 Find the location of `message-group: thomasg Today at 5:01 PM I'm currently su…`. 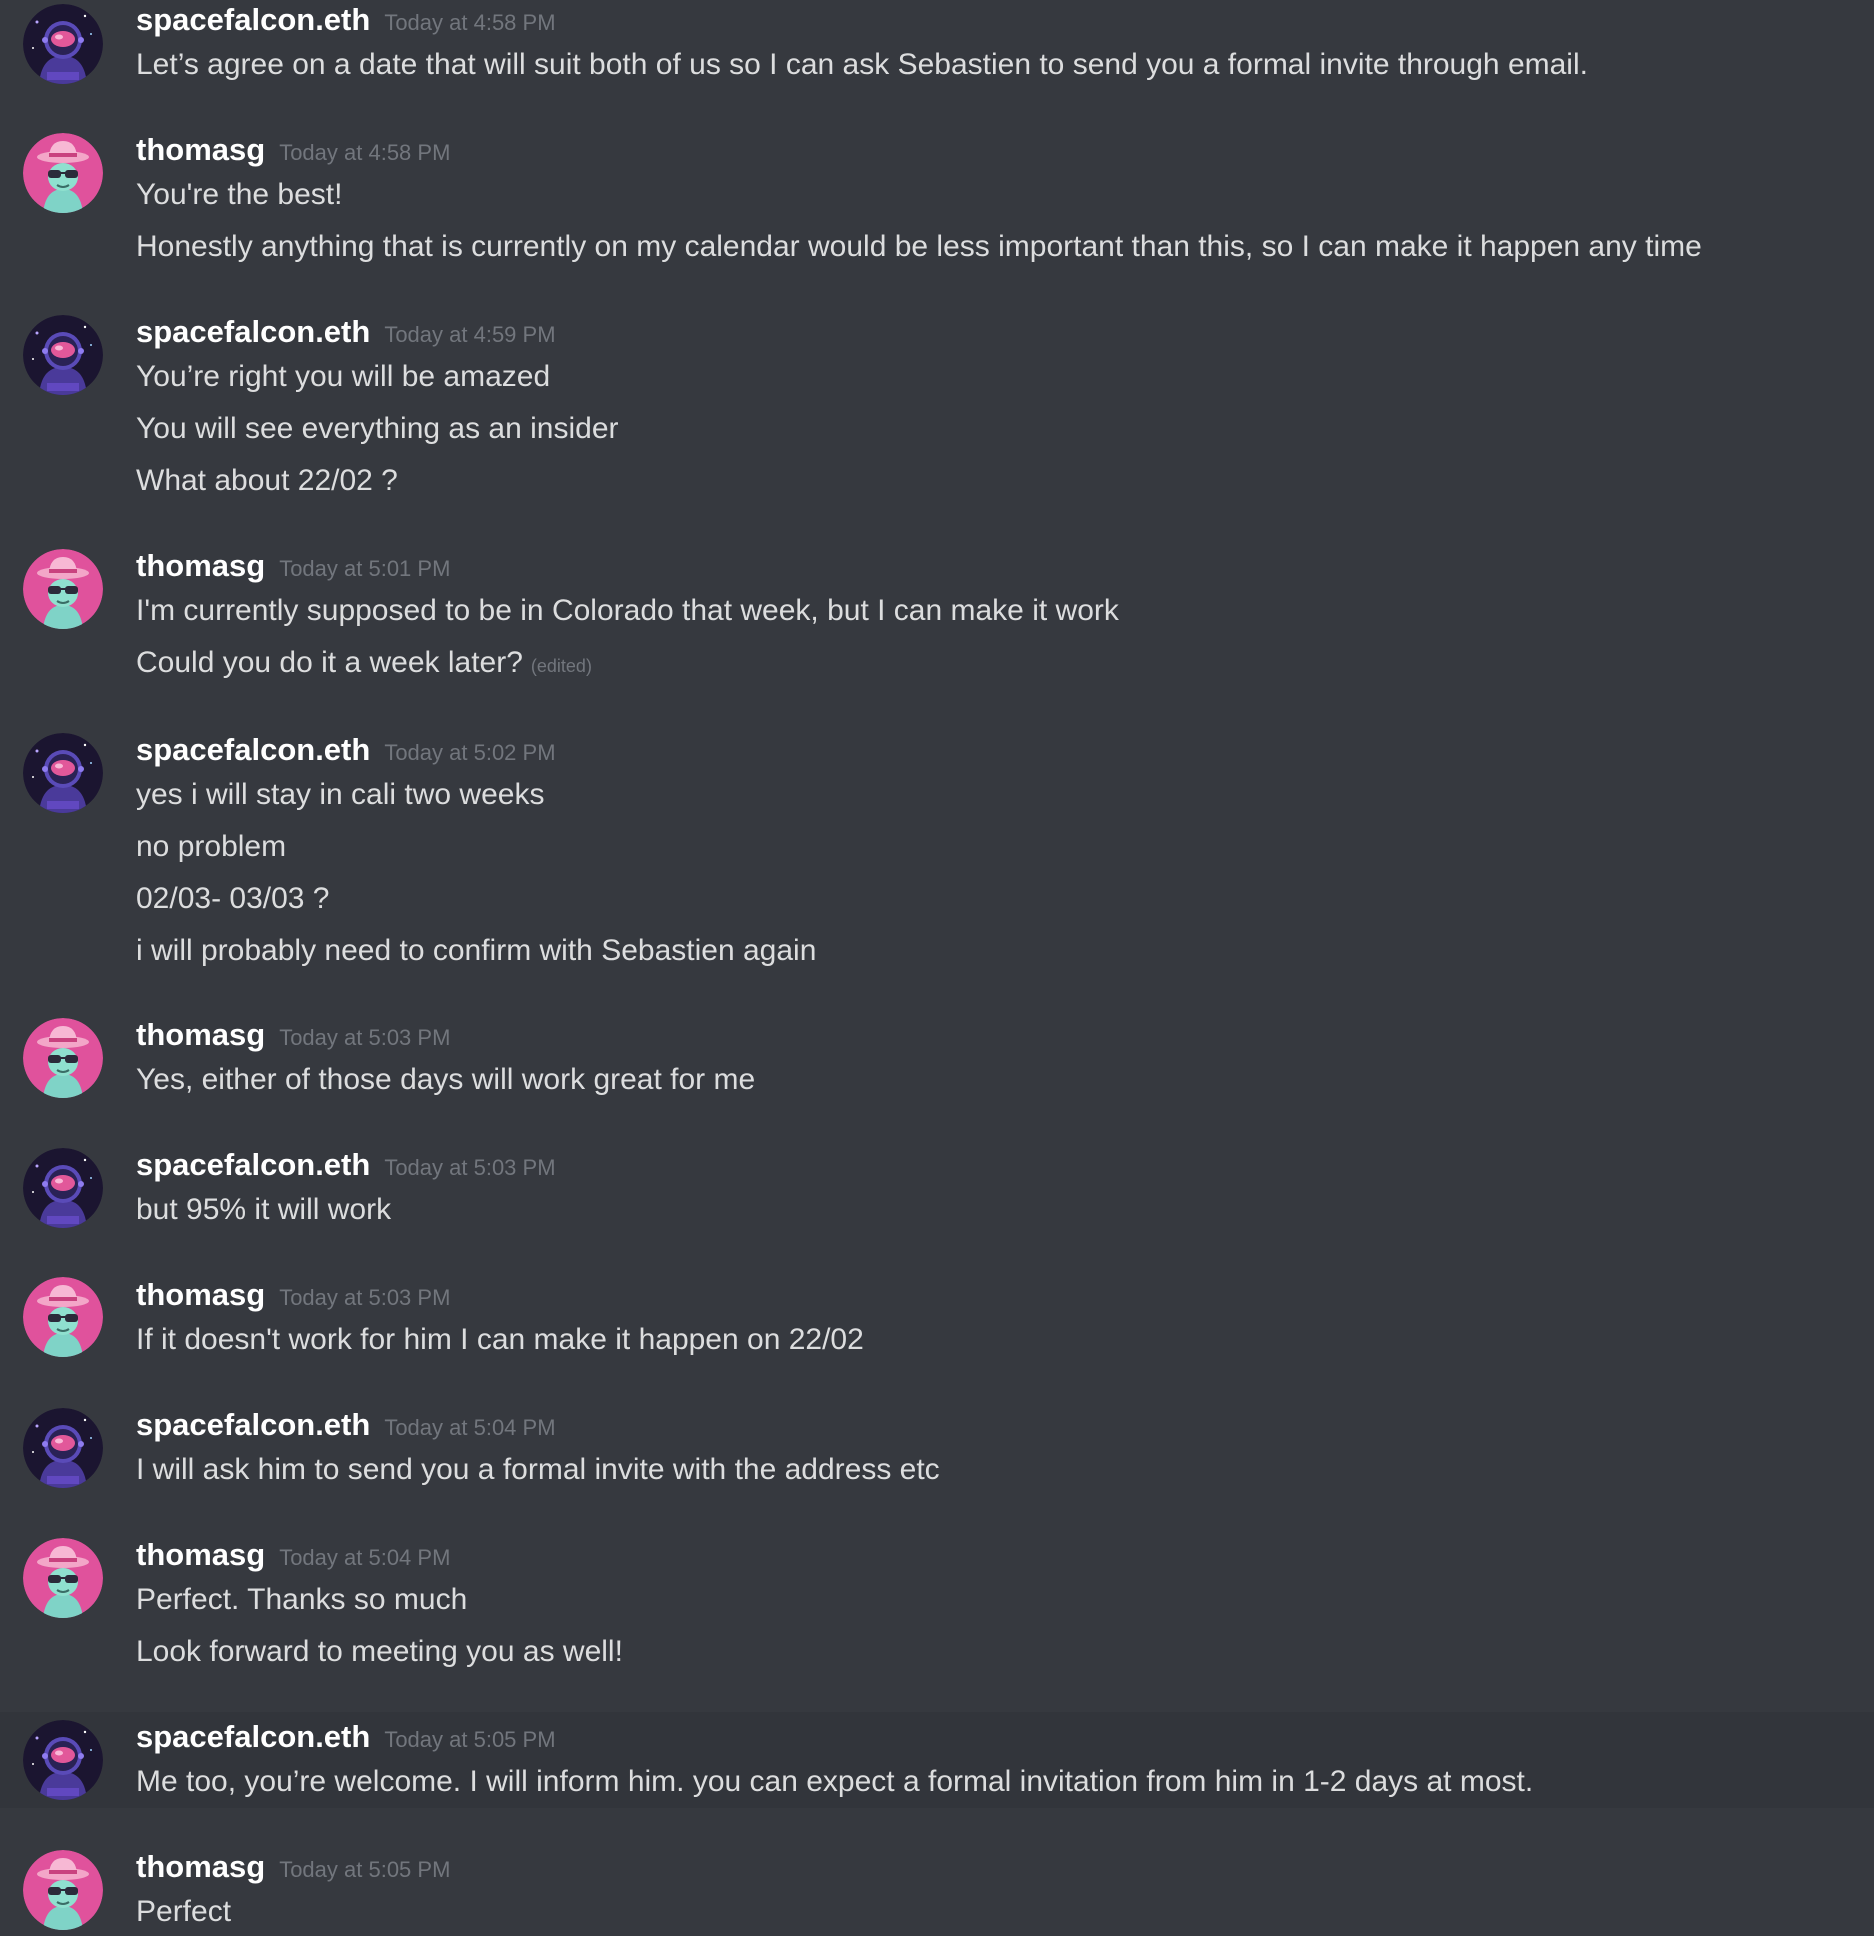

message-group: thomasg Today at 5:01 PM I'm currently su… is located at coordinates (937, 632).